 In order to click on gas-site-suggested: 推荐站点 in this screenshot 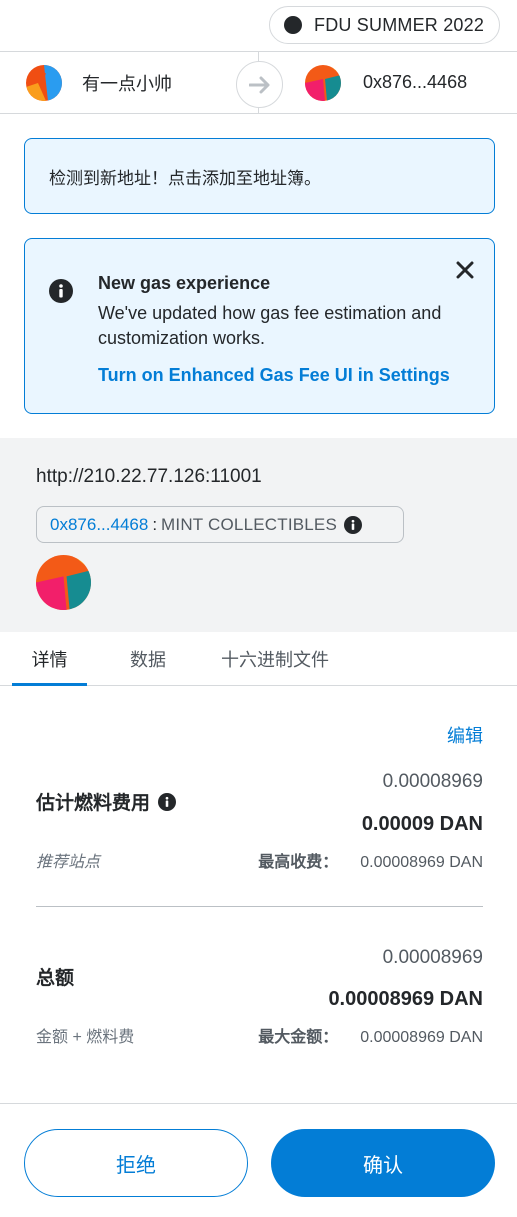, I will do `click(68, 862)`.